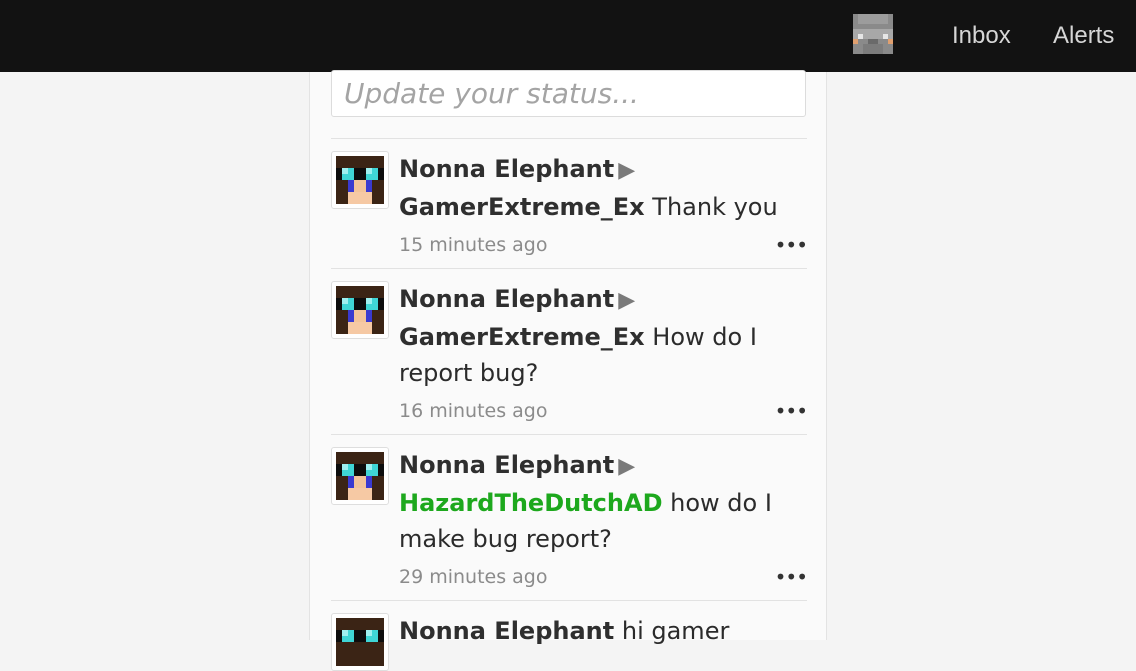 This screenshot has height=671, width=1136. Describe the element at coordinates (981, 36) in the screenshot. I see `inbox-link: Inbox` at that location.